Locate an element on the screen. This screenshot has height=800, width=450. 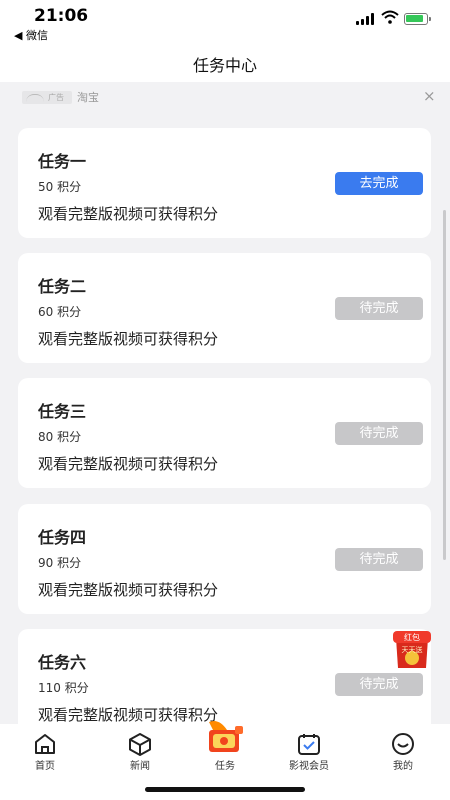
nav-bar: 任务中心 is located at coordinates (225, 62).